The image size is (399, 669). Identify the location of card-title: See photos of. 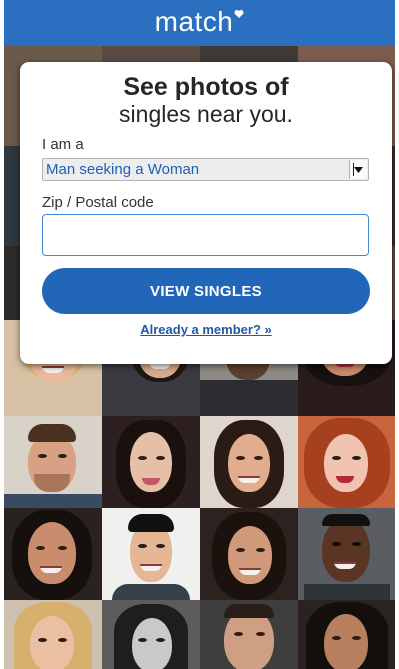
(206, 87).